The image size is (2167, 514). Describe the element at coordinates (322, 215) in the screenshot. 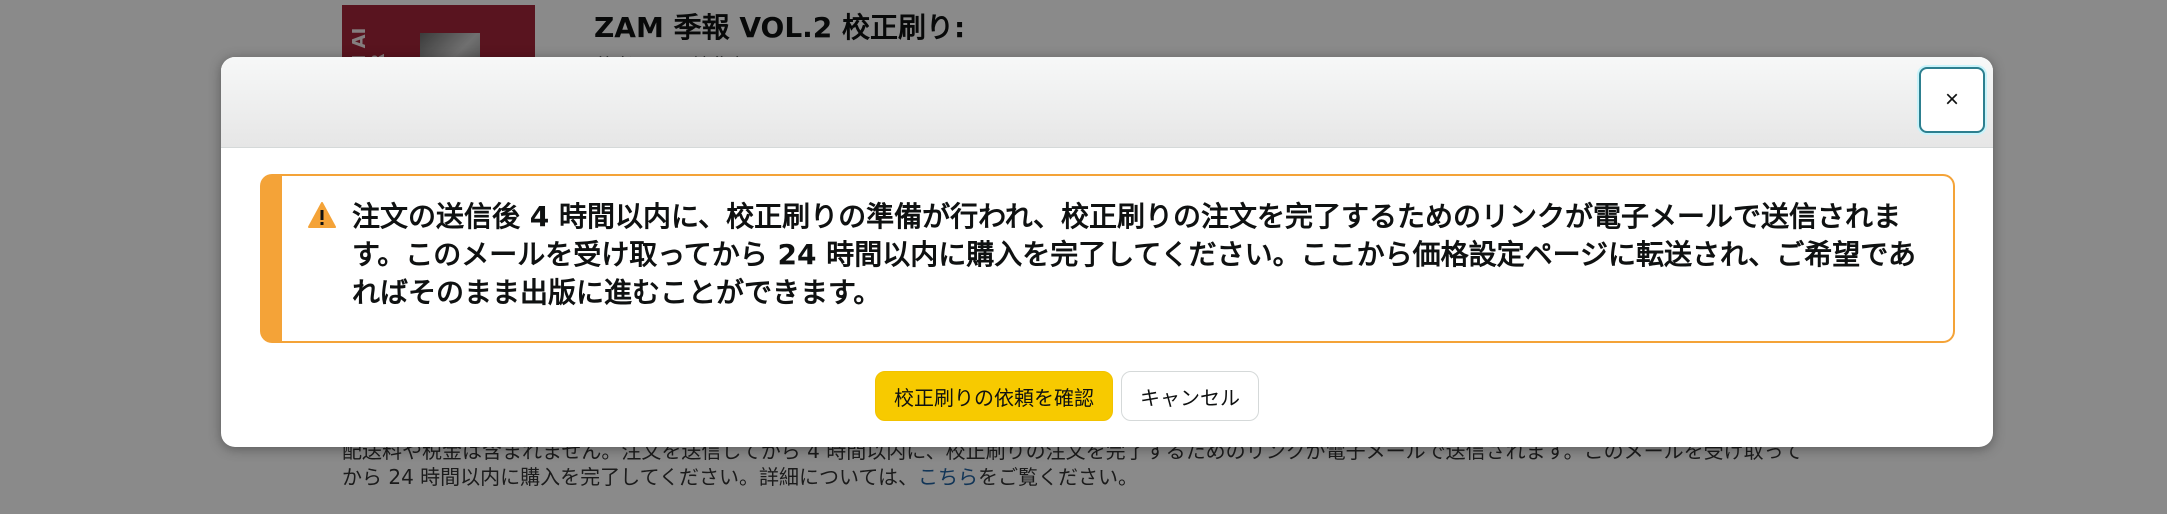

I see `warning-icon` at that location.